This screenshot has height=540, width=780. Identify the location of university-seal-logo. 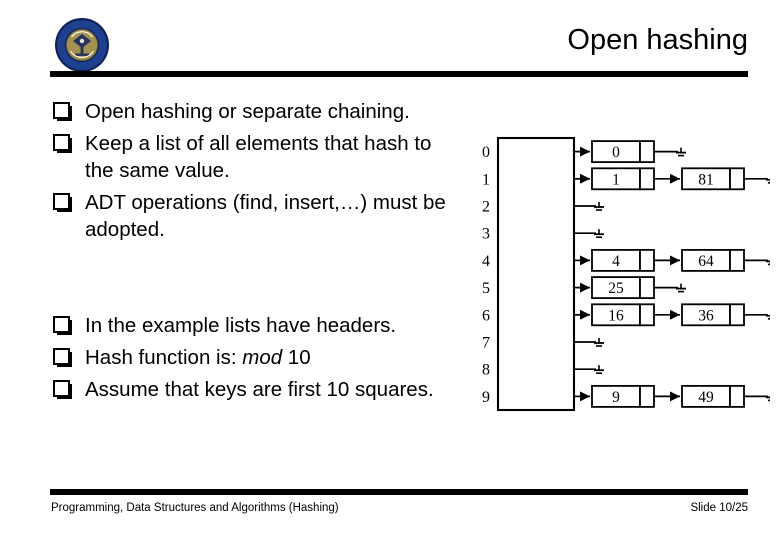
(82, 45).